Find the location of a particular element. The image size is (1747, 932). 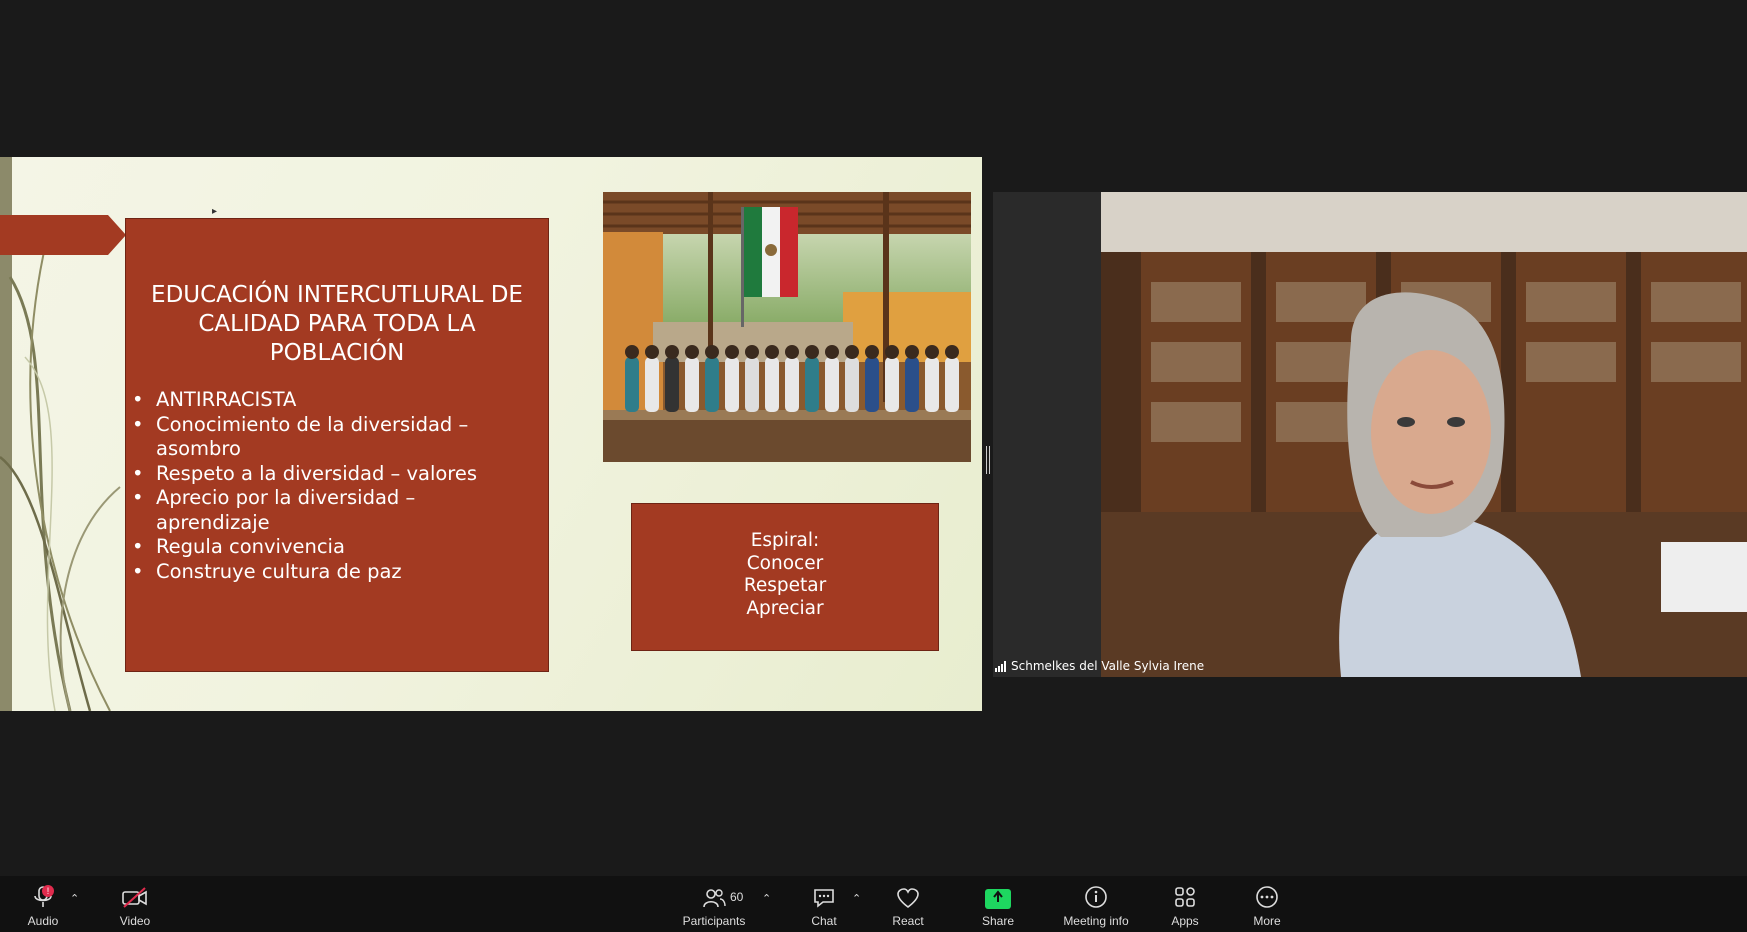

chat-icon is located at coordinates (824, 898).